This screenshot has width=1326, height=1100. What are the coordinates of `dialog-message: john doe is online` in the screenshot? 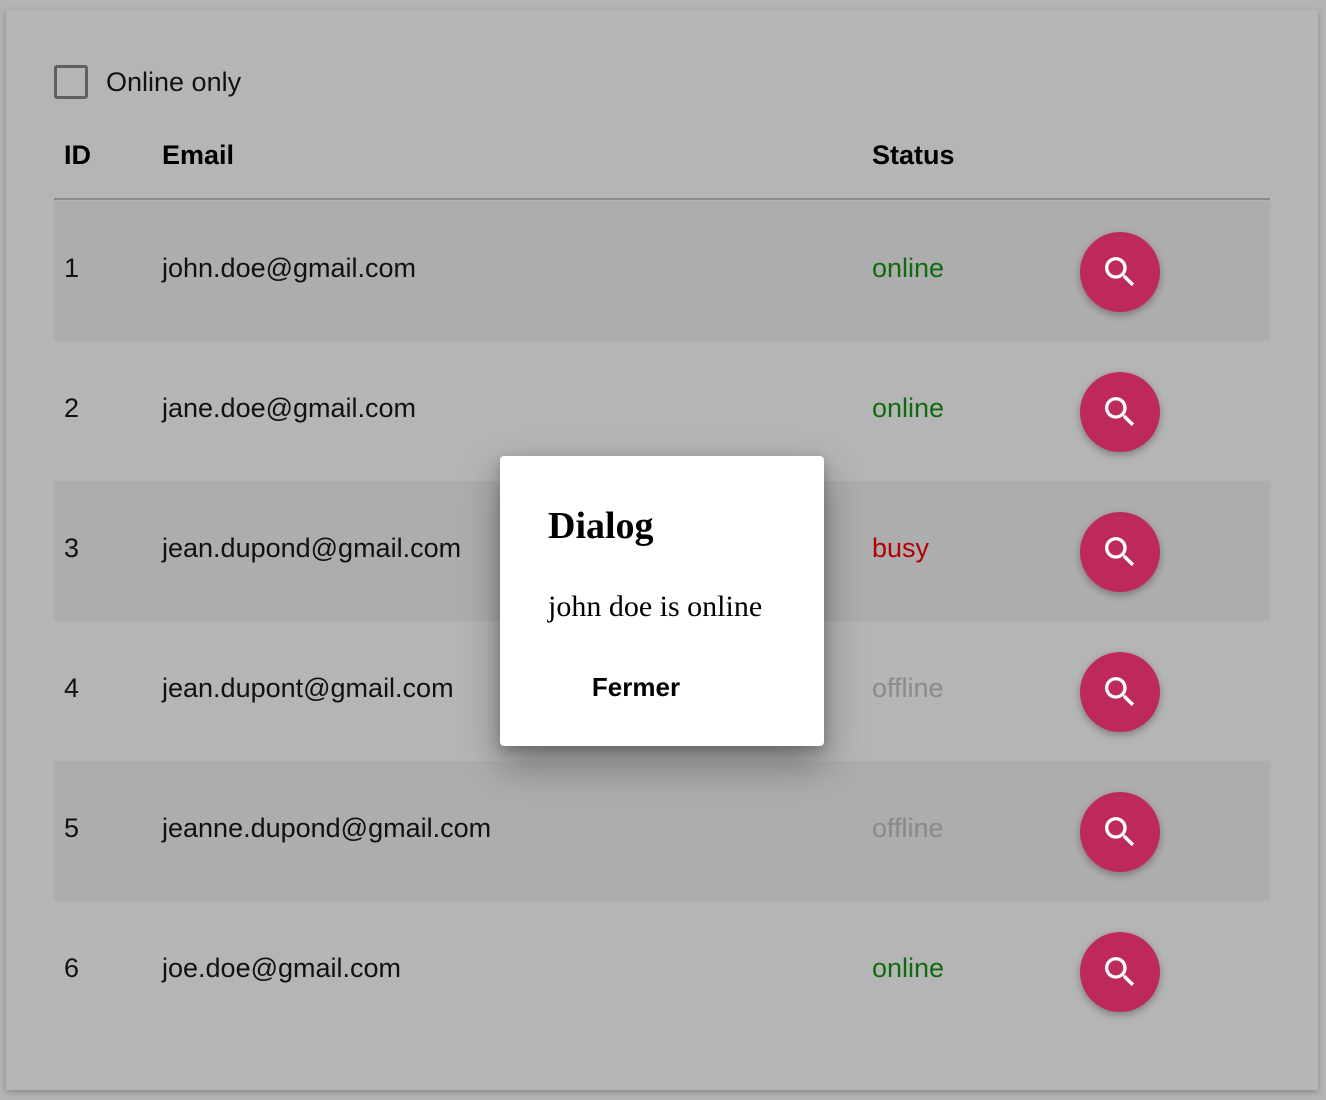 It's located at (655, 606).